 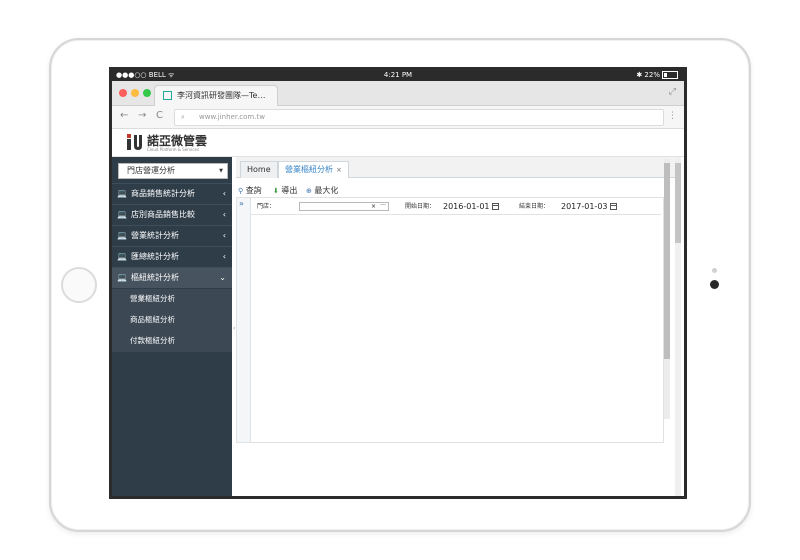 What do you see at coordinates (183, 117) in the screenshot?
I see `search-icon: ⌕` at bounding box center [183, 117].